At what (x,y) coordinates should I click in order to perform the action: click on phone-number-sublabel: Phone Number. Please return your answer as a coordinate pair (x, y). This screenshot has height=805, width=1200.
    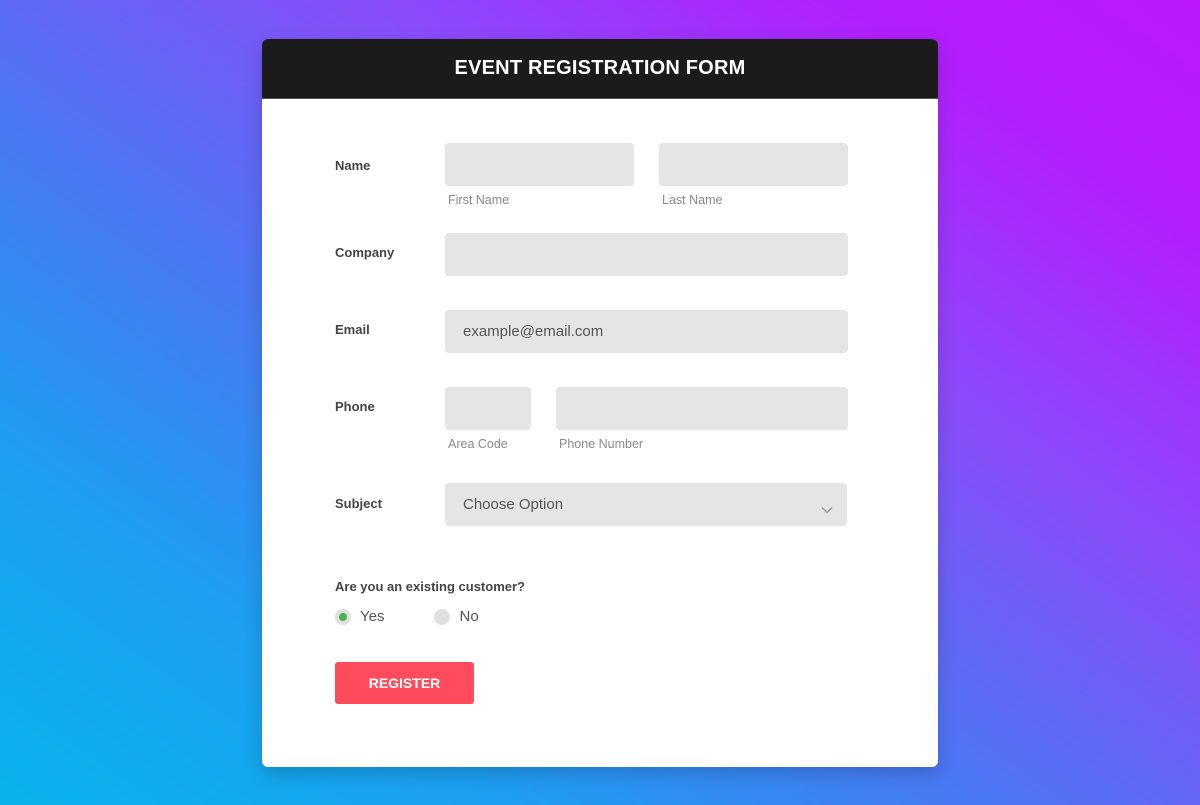
    Looking at the image, I should click on (601, 444).